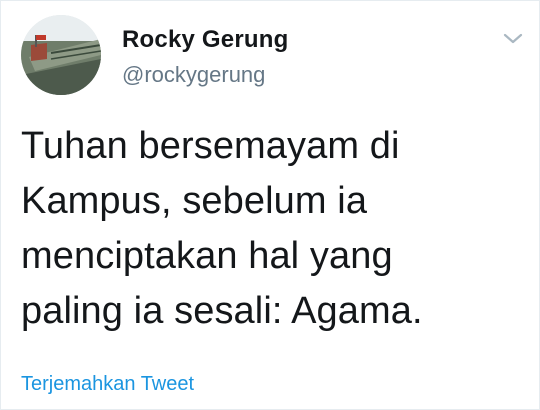 This screenshot has width=540, height=410. I want to click on avatar-image, so click(61, 55).